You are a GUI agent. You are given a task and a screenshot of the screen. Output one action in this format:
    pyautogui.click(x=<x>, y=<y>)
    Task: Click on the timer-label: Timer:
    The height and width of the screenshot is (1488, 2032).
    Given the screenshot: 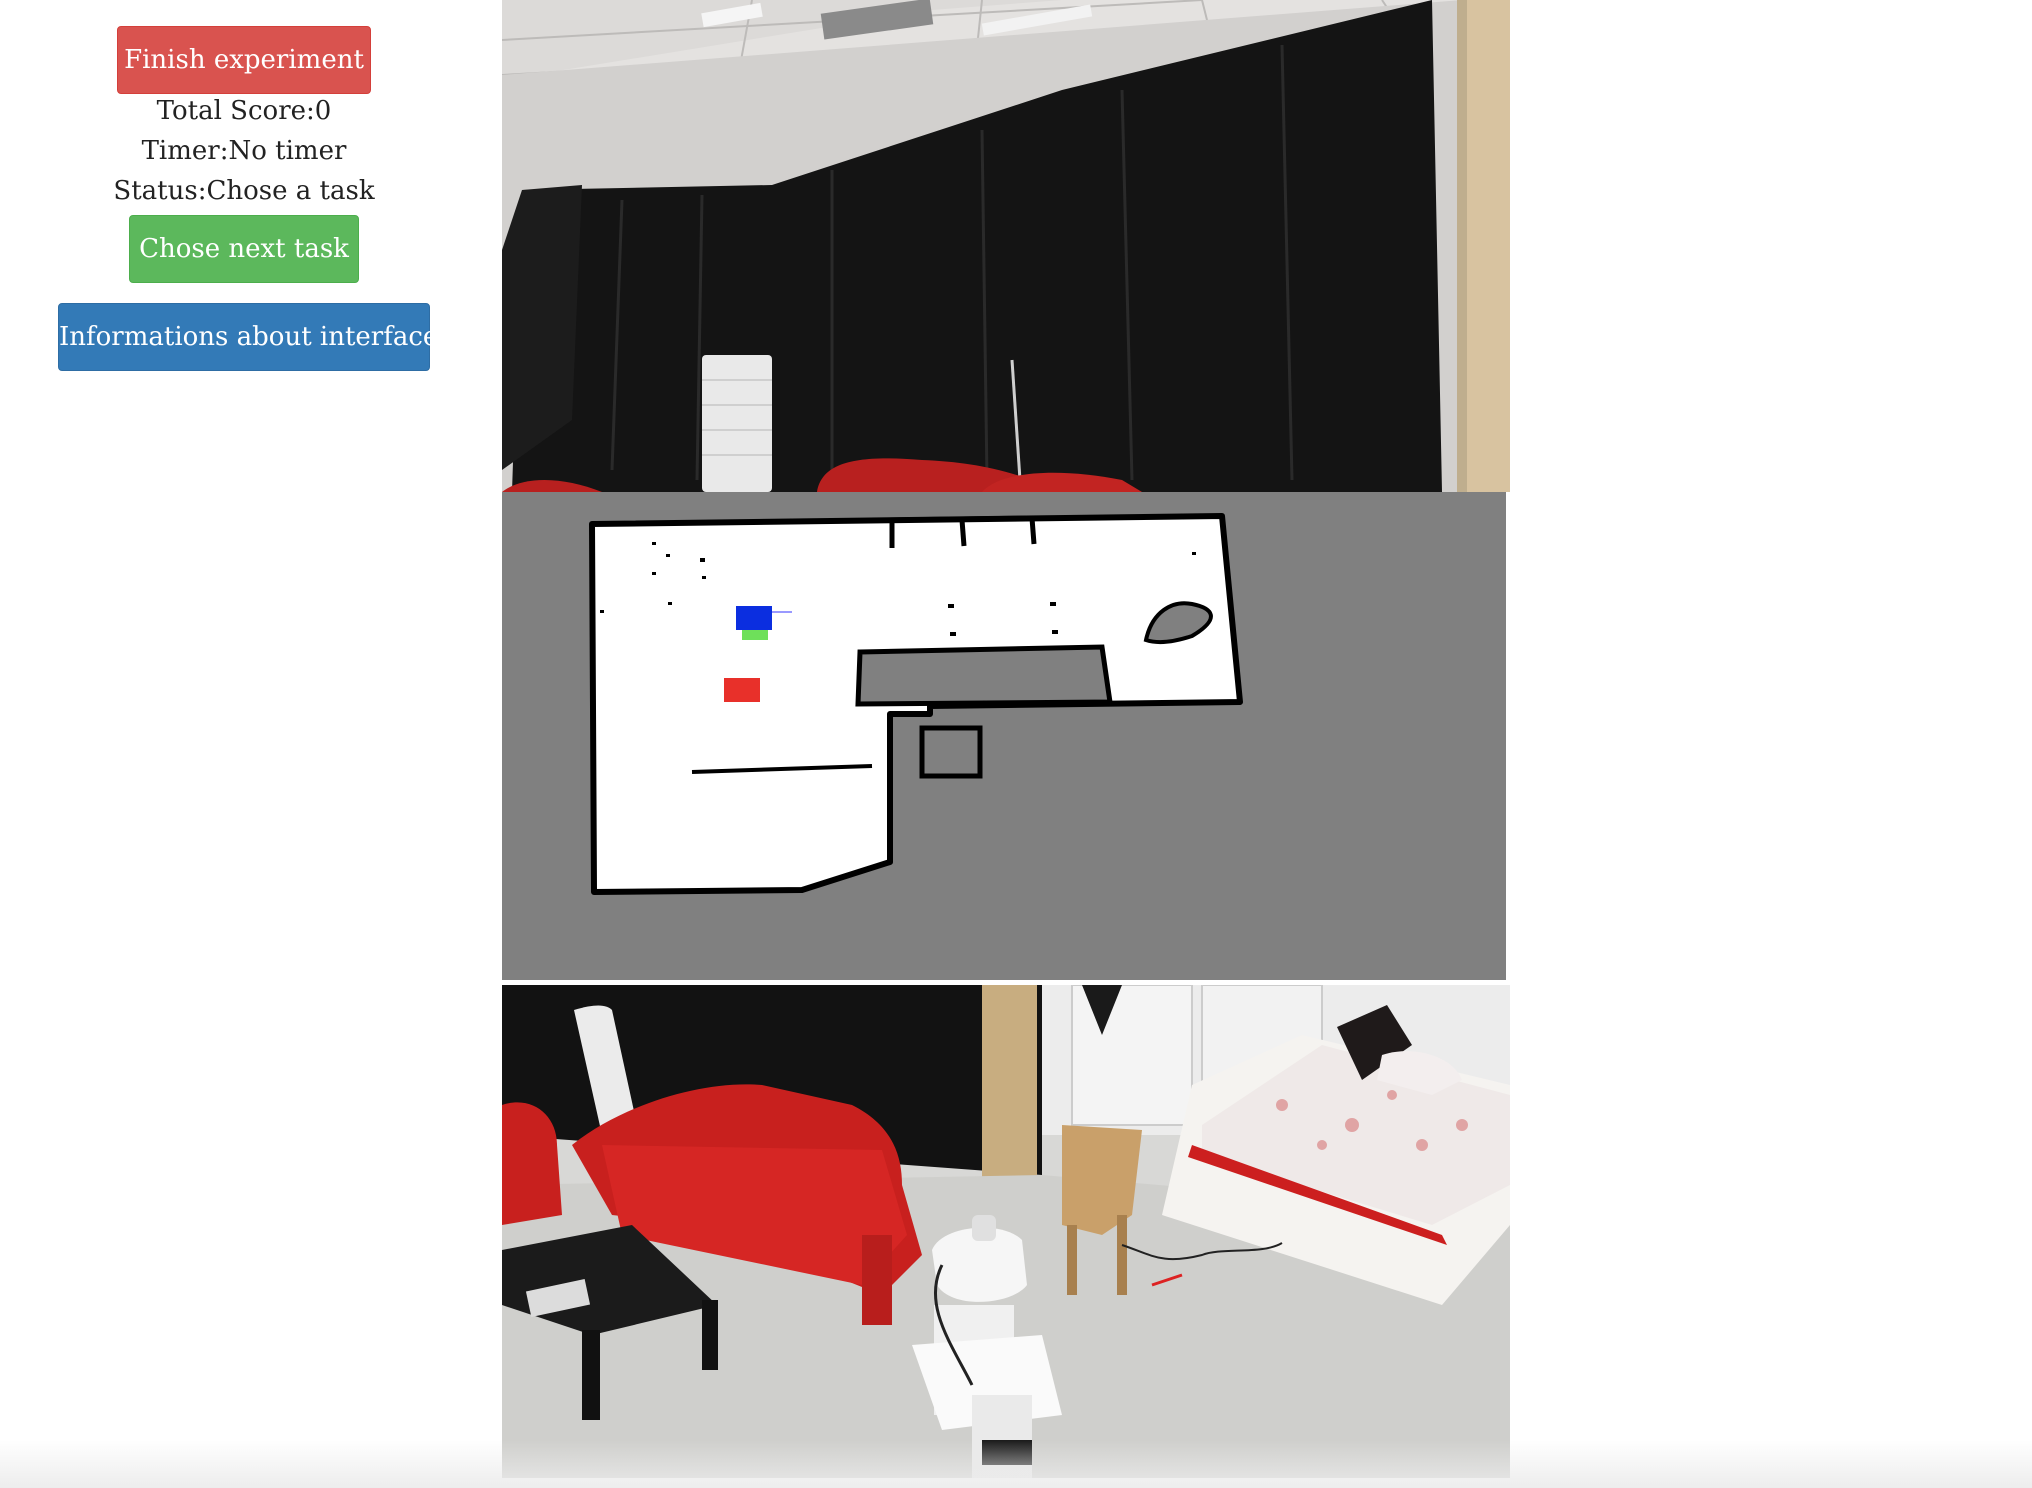 What is the action you would take?
    pyautogui.click(x=185, y=151)
    